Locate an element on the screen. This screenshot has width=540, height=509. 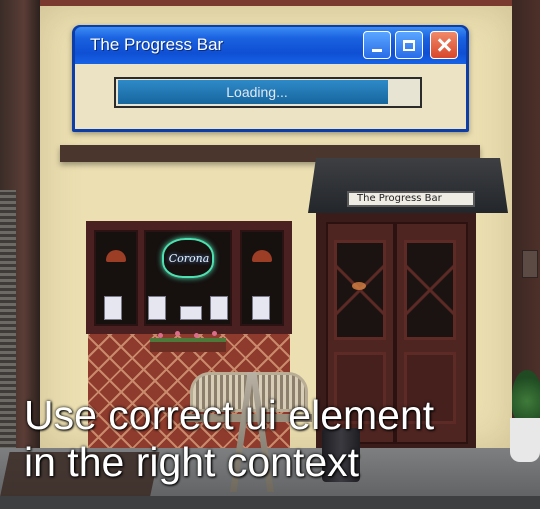
potted-plant is located at coordinates (526, 396).